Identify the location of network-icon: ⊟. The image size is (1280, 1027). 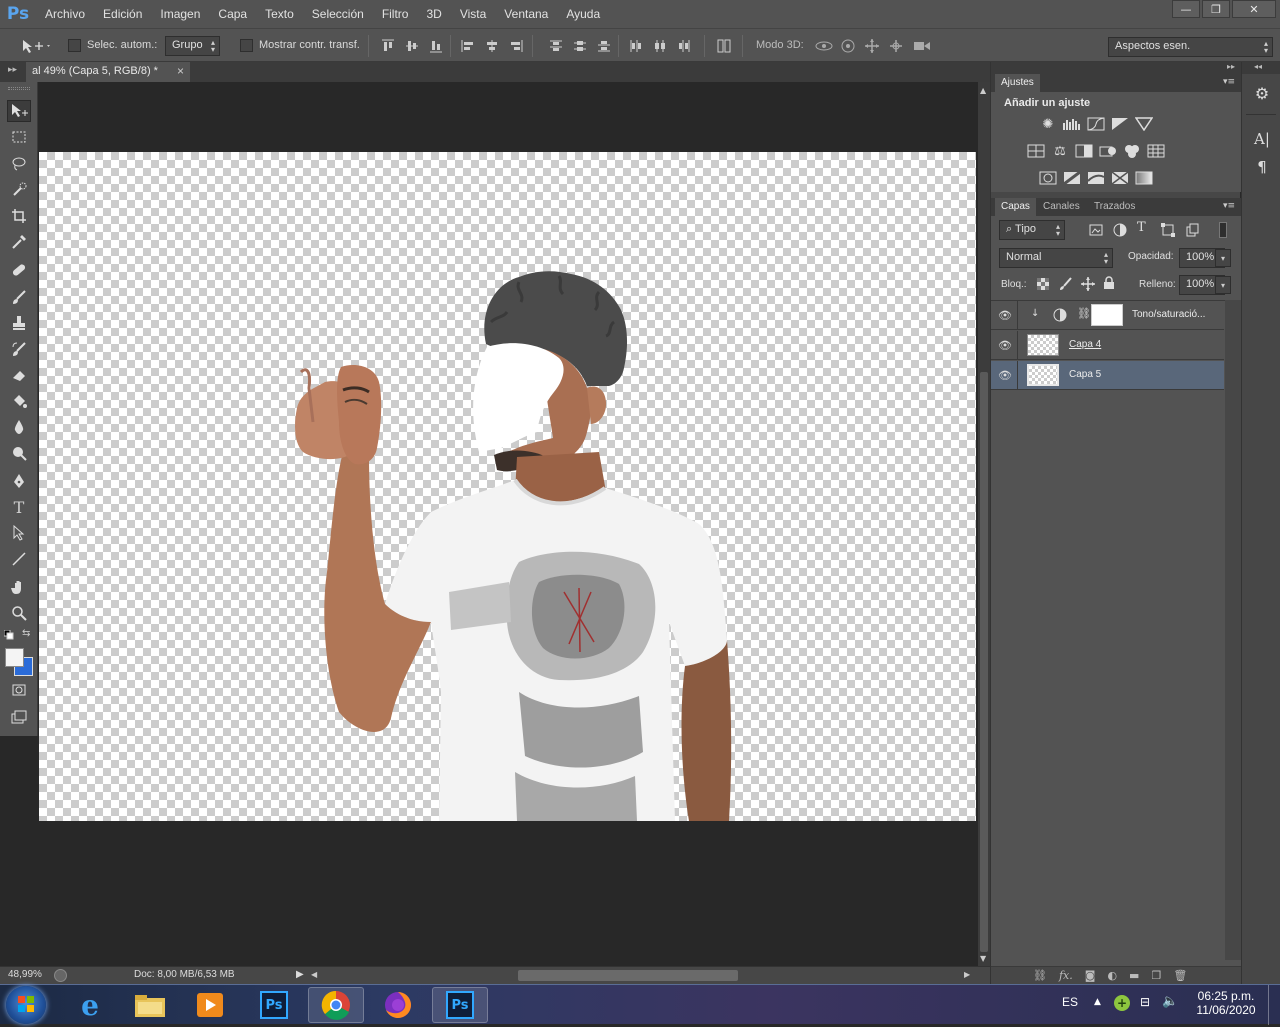
(1145, 1002).